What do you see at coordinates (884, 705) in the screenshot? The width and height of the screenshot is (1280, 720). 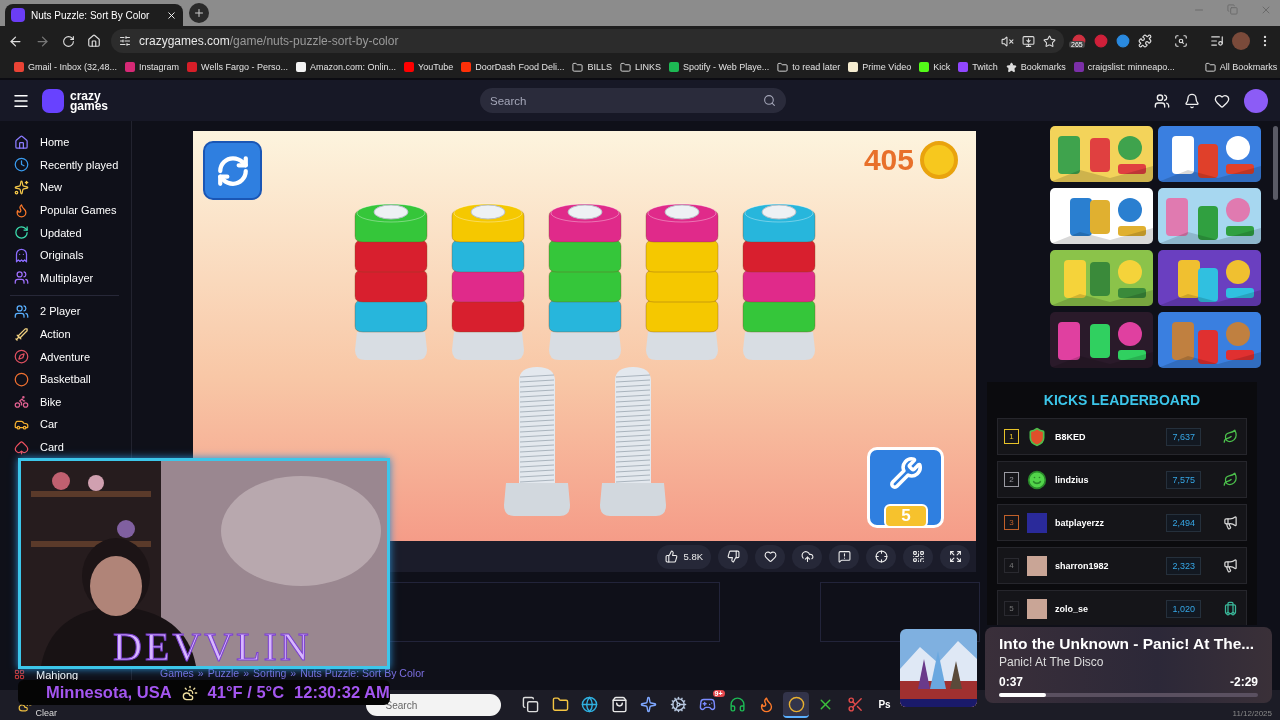 I see `taskbar-button: Ps` at bounding box center [884, 705].